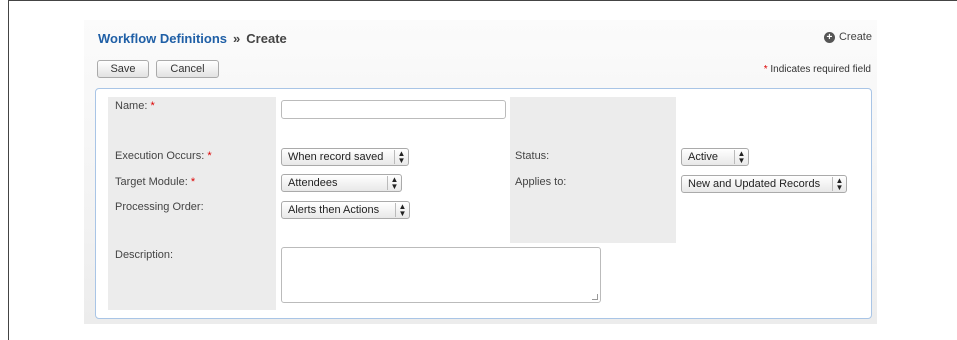 Image resolution: width=957 pixels, height=340 pixels. Describe the element at coordinates (266, 38) in the screenshot. I see `breadcrumb-current: Create` at that location.